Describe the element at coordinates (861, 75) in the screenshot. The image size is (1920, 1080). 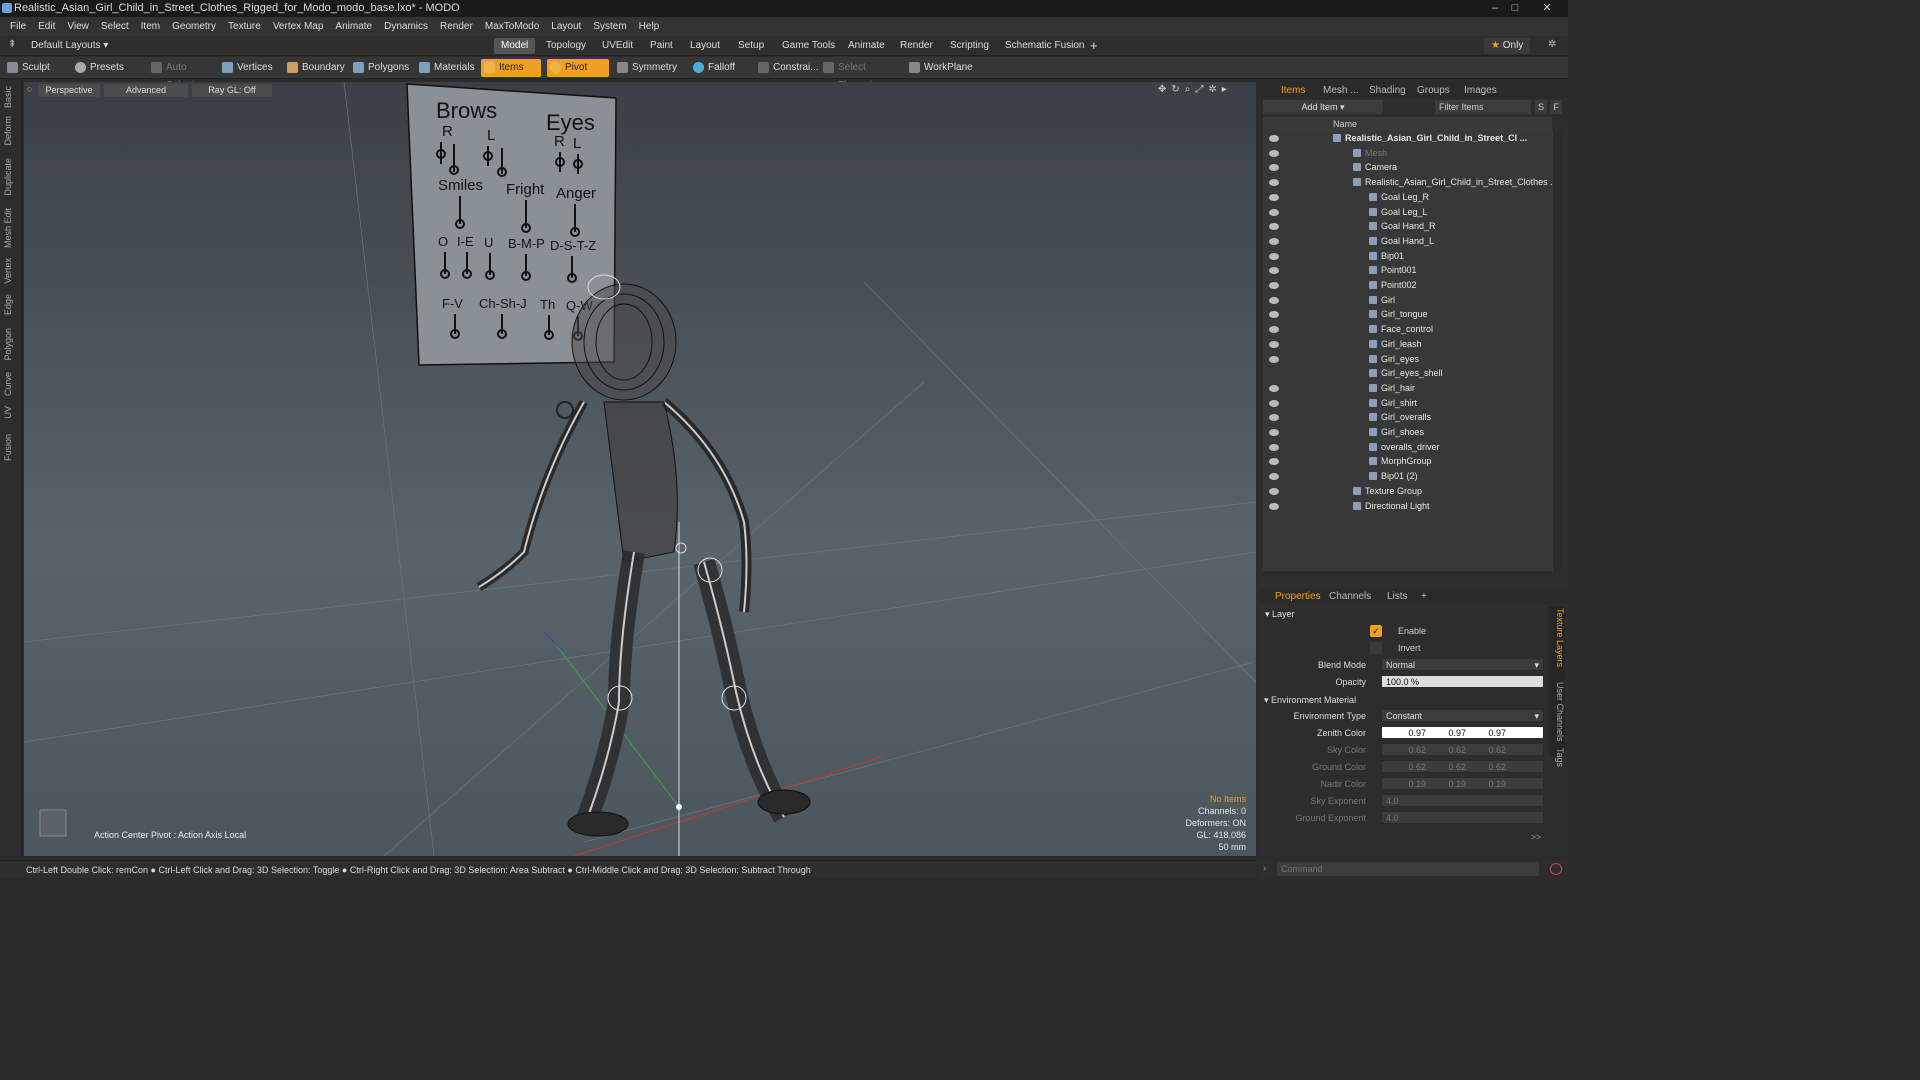
I see `select-through-button: Select Through` at that location.